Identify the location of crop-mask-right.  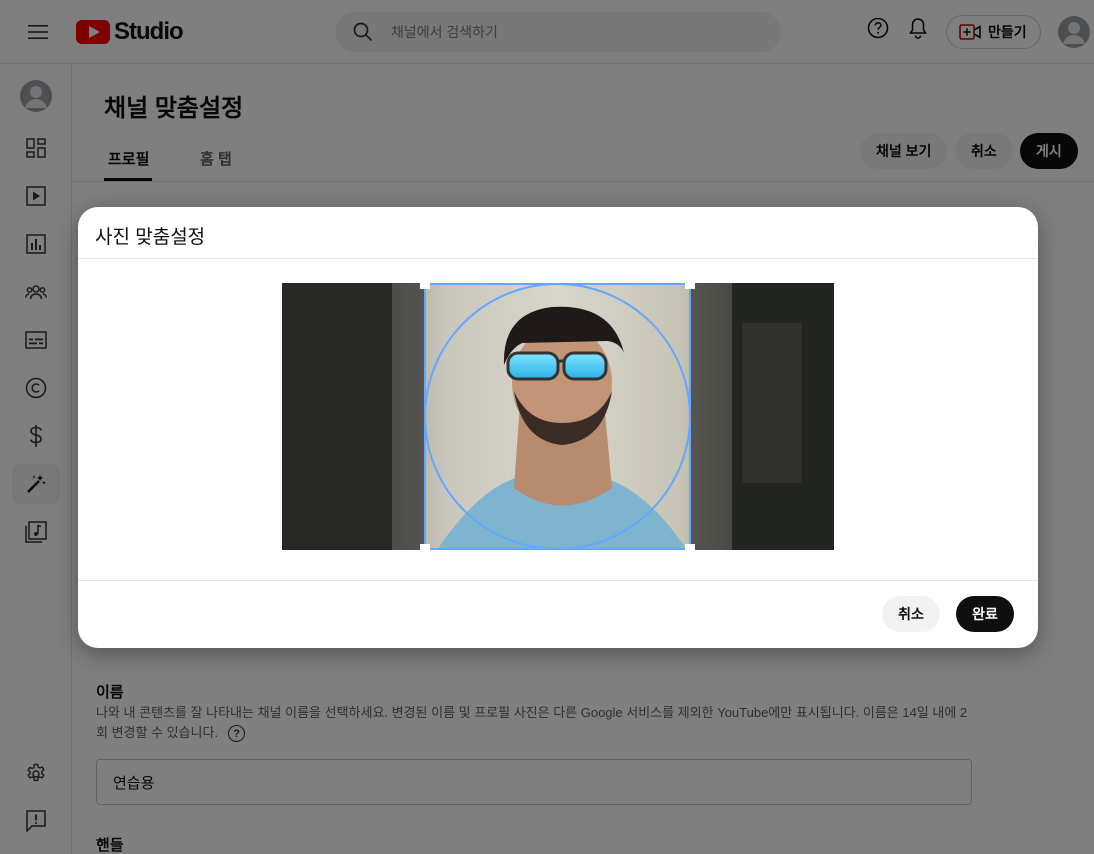
(762, 416).